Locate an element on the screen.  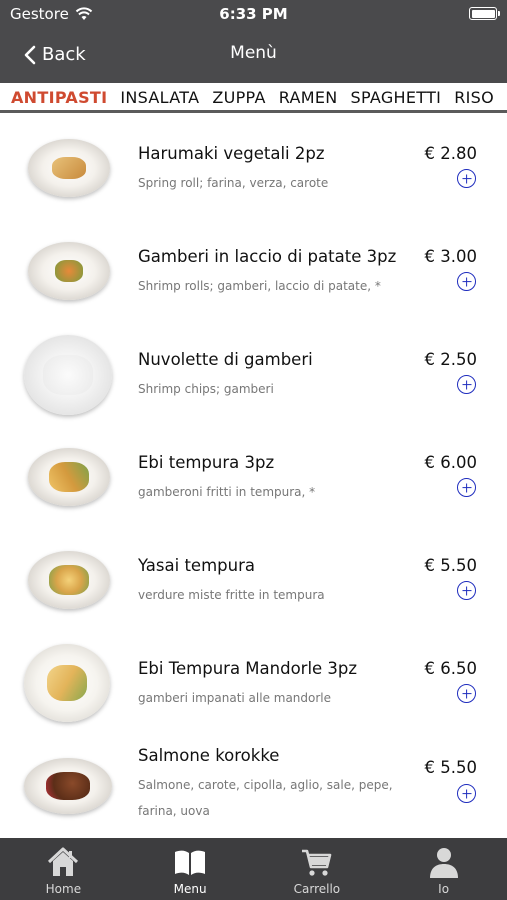
cart-icon is located at coordinates (316, 862).